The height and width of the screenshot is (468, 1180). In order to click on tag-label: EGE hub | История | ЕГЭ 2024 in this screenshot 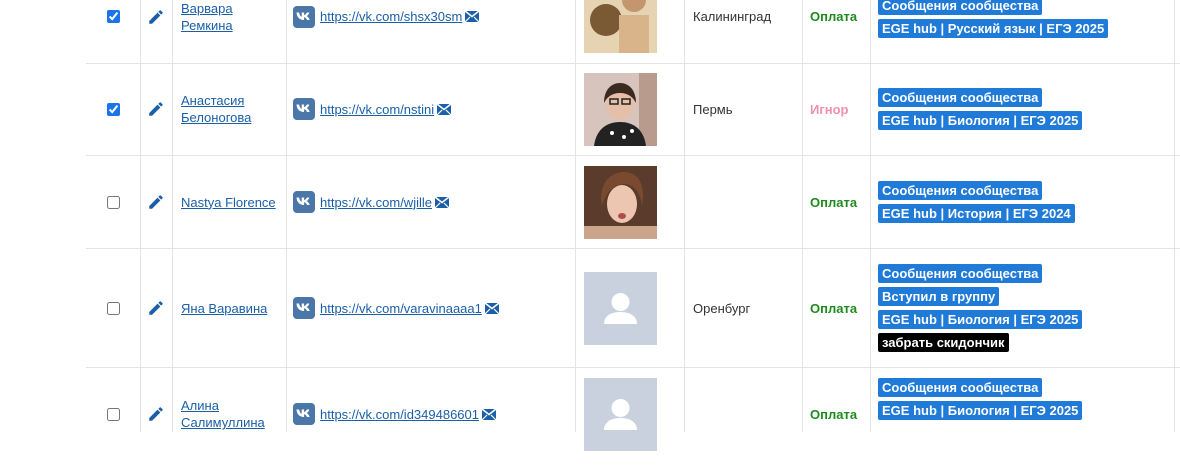, I will do `click(976, 213)`.